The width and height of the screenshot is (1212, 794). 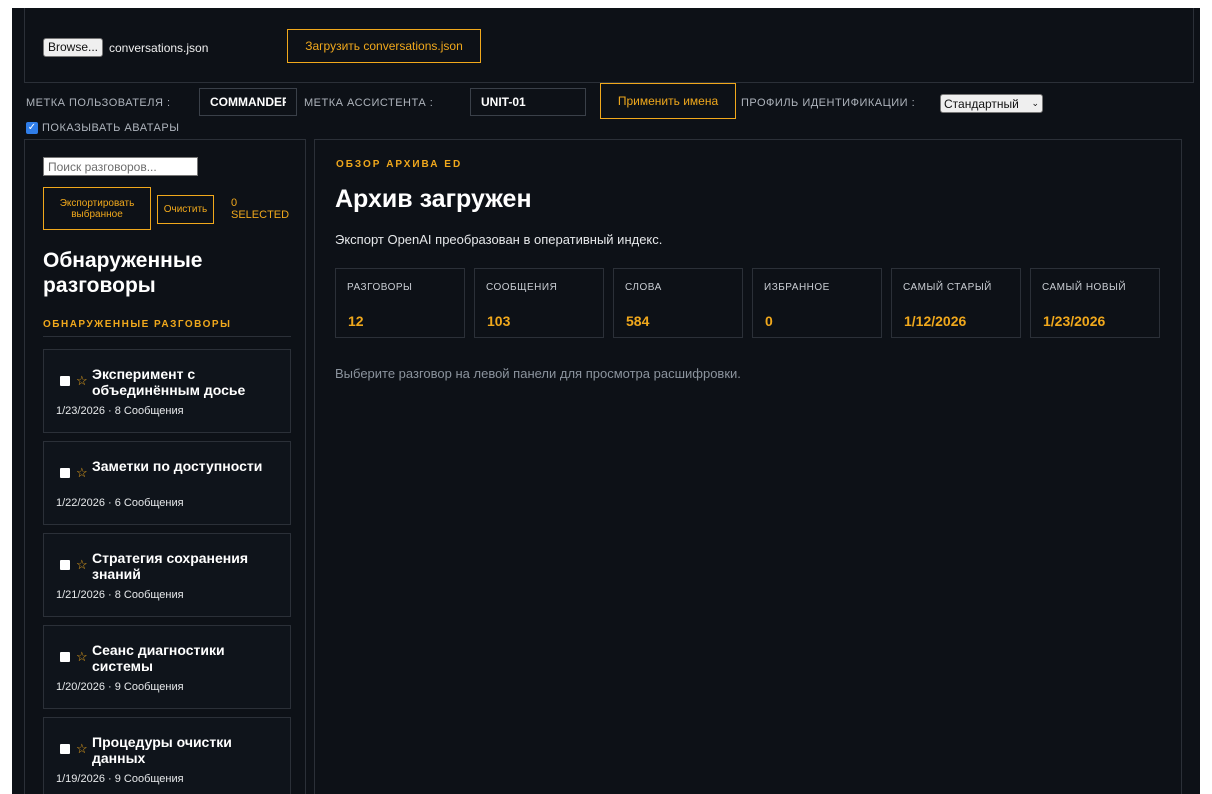 What do you see at coordinates (98, 103) in the screenshot?
I see `user-label-caption: МЕТКА ПОЛЬЗОВАТЕЛЯ :` at bounding box center [98, 103].